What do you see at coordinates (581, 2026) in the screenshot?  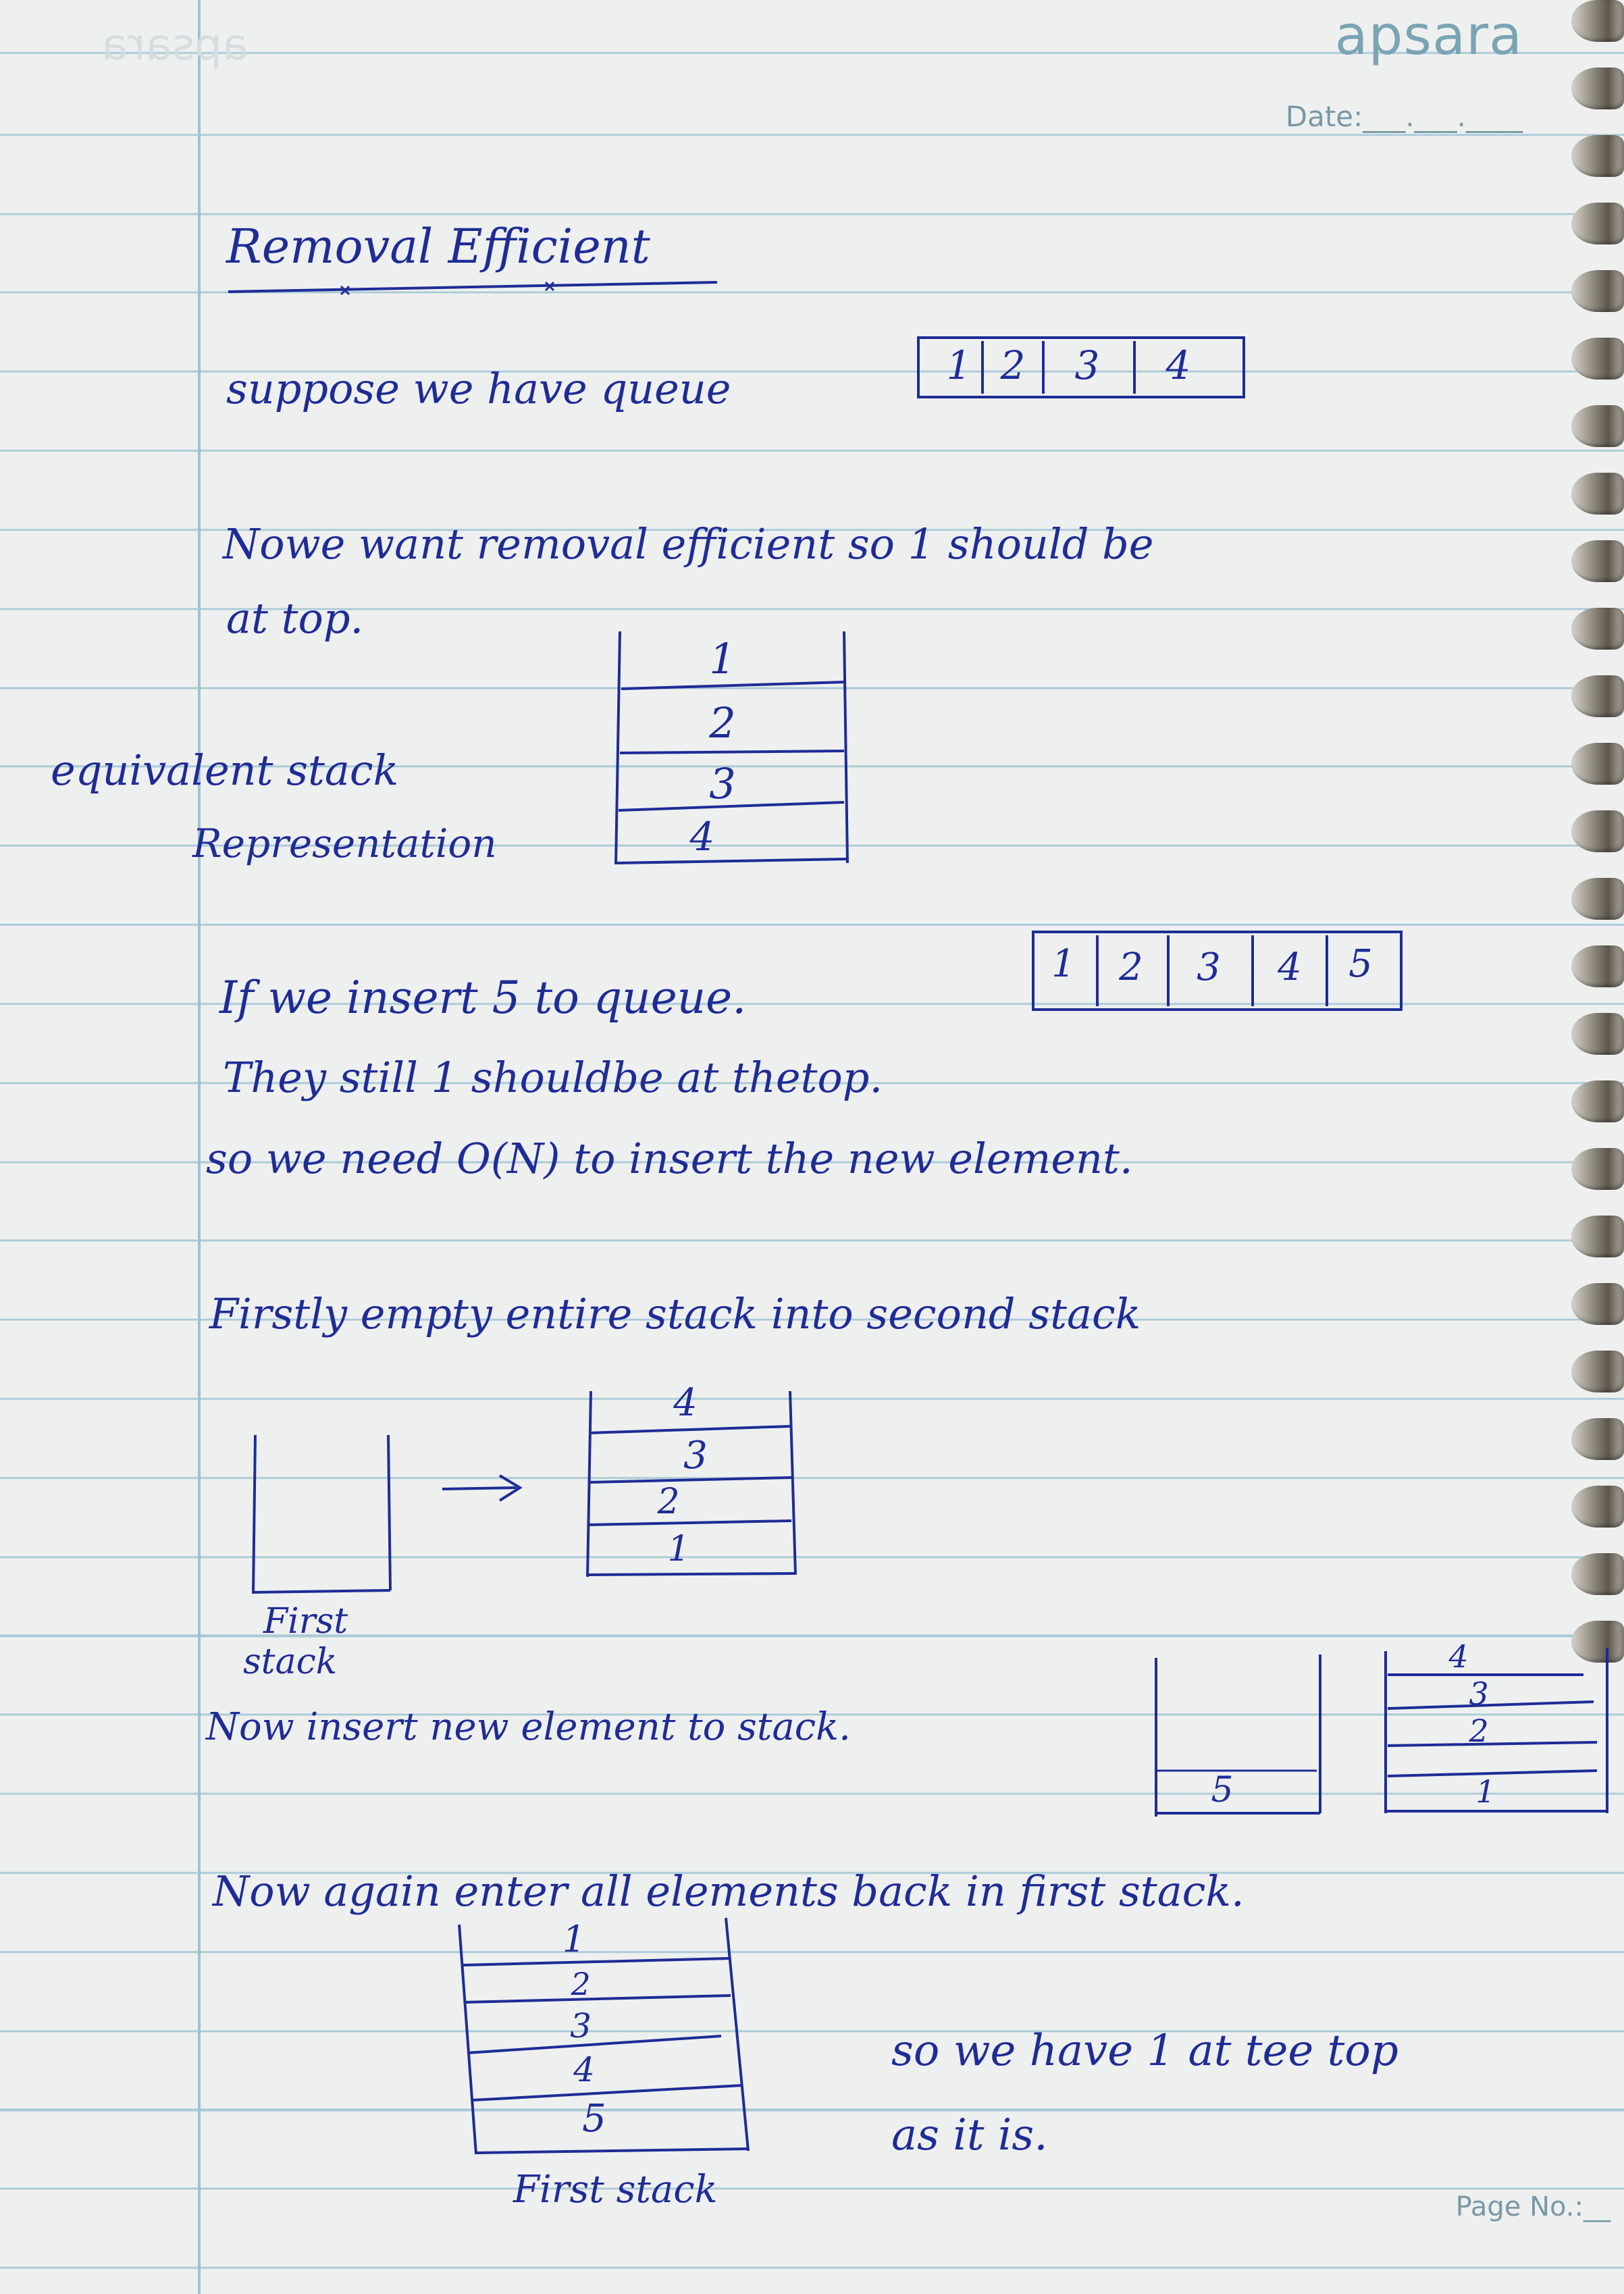 I see `final-stack-cell: 3` at bounding box center [581, 2026].